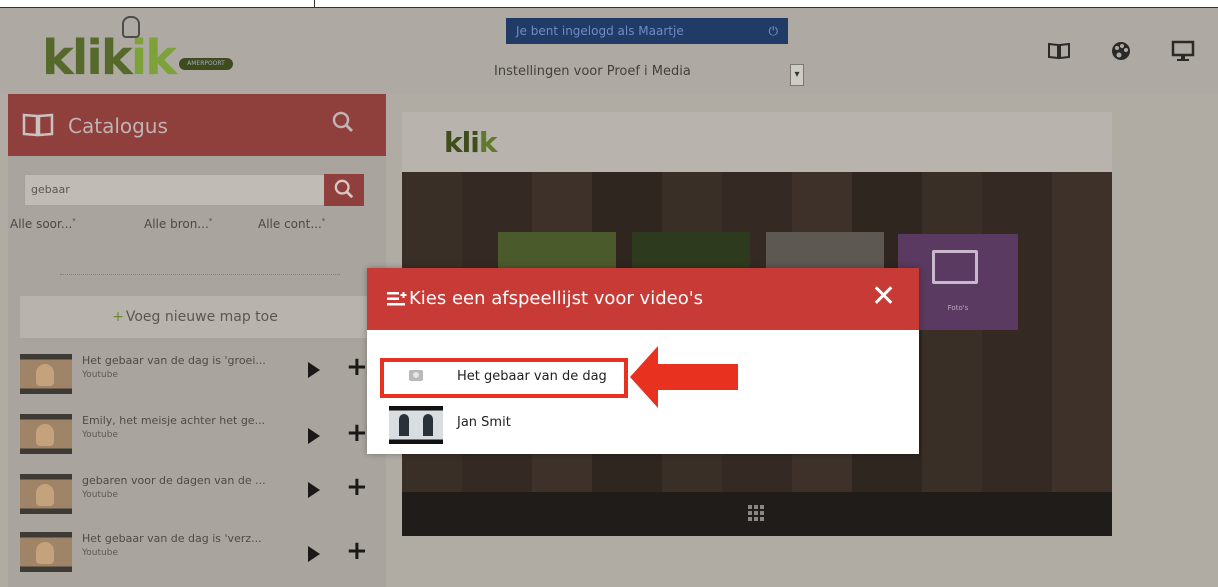 Image resolution: width=1218 pixels, height=587 pixels. What do you see at coordinates (131, 27) in the screenshot?
I see `hand-cursor-icon` at bounding box center [131, 27].